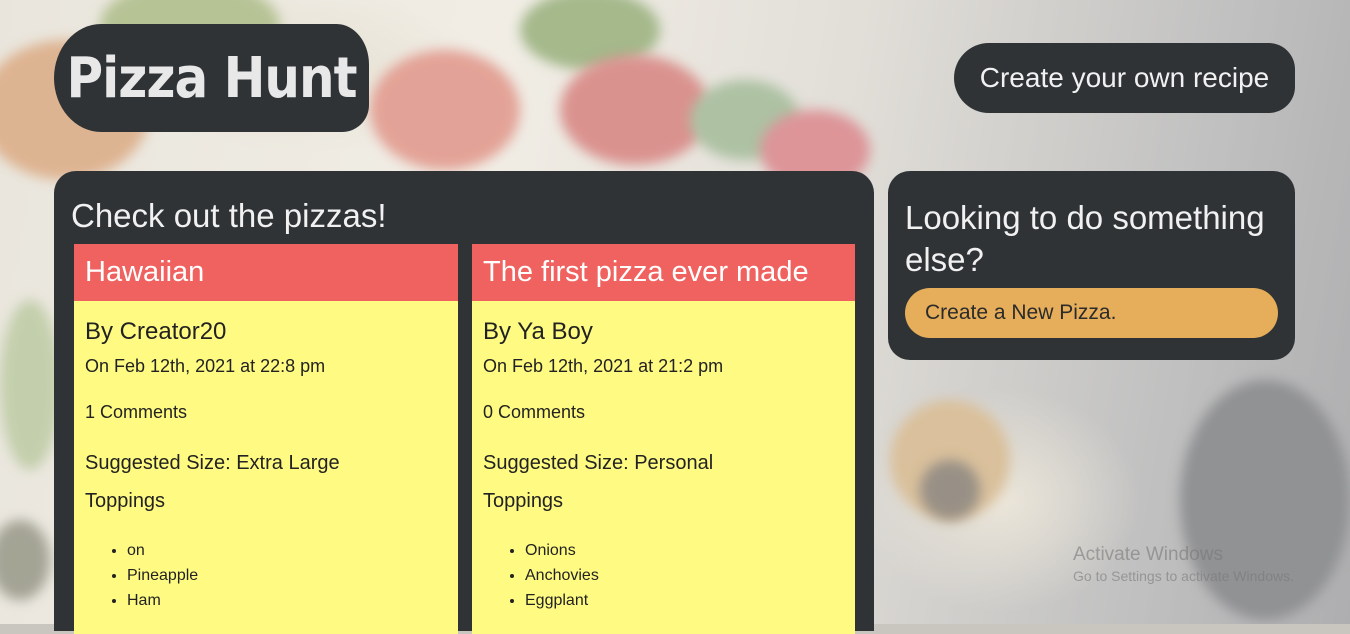 The height and width of the screenshot is (634, 1350). I want to click on site-logo: Pizza Hunt, so click(211, 78).